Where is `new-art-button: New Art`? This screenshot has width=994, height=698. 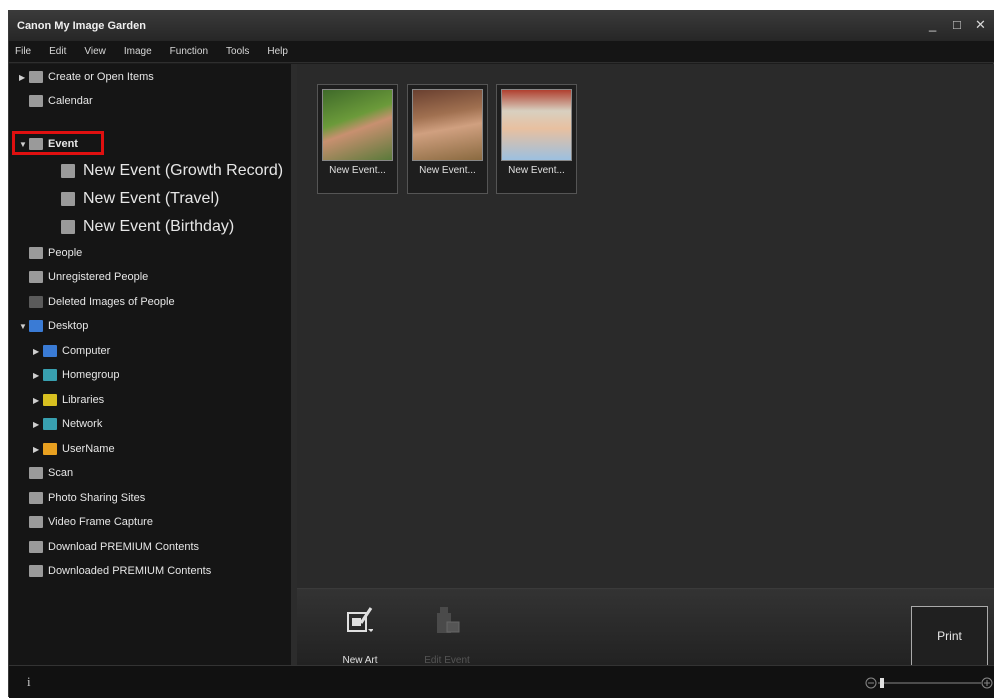
new-art-button: New Art is located at coordinates (360, 631).